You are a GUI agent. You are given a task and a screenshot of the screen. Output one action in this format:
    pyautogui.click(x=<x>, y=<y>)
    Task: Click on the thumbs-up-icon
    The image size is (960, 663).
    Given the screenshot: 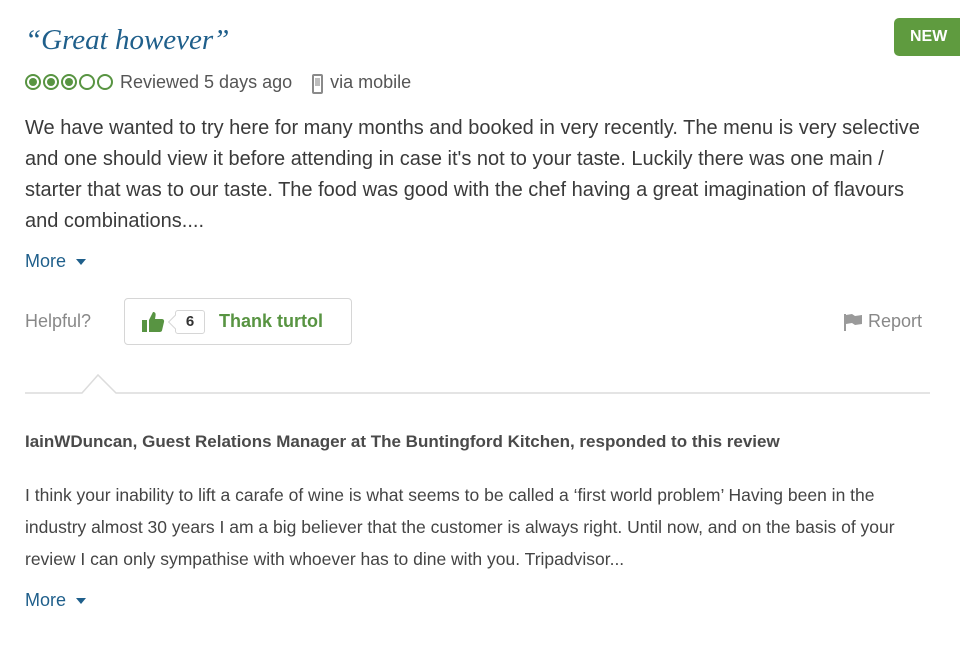 What is the action you would take?
    pyautogui.click(x=153, y=321)
    